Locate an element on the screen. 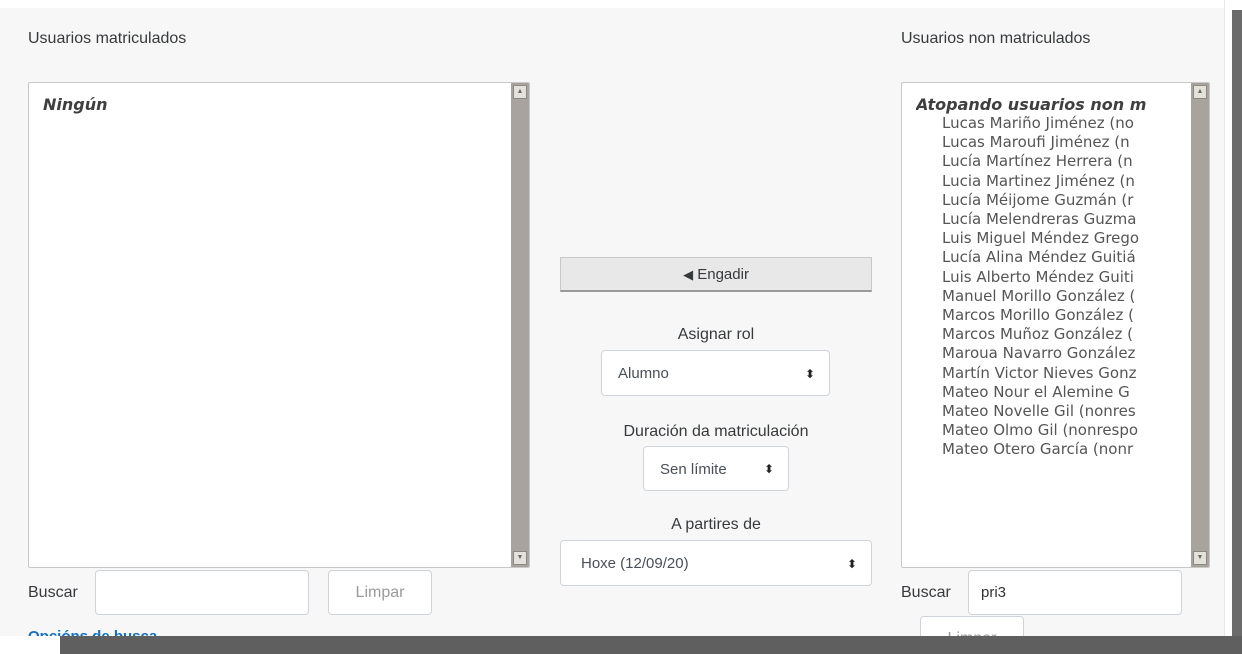 The image size is (1242, 654). enrolled-search-label: Buscar is located at coordinates (53, 592).